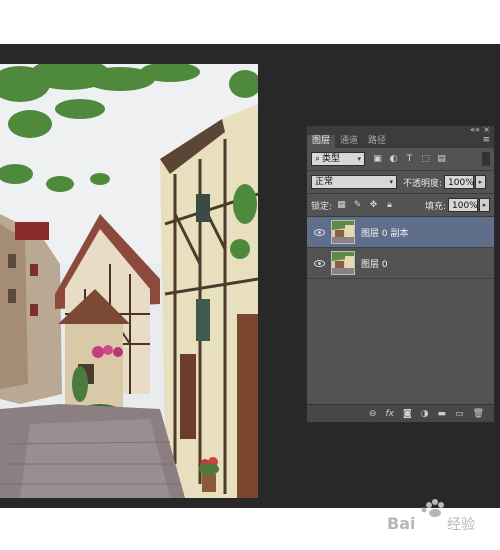  Describe the element at coordinates (354, 182) in the screenshot. I see `blend-mode-select: 正常 ▾` at that location.